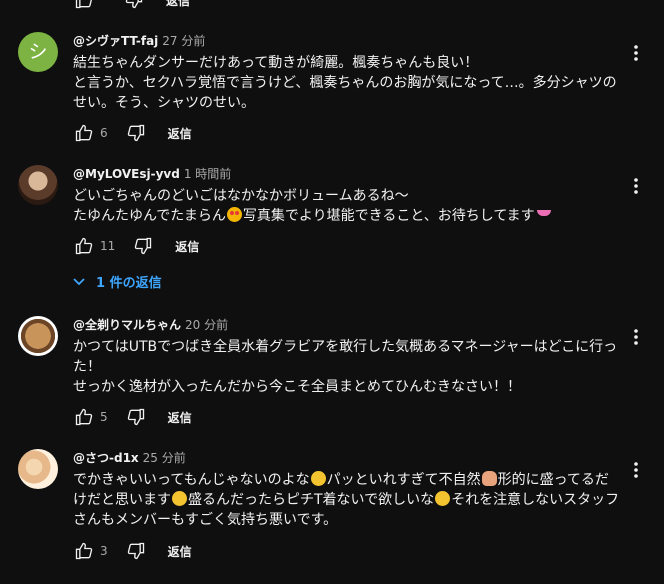  I want to click on comment-header: @シヴァTT-faj 27 分前, so click(139, 41).